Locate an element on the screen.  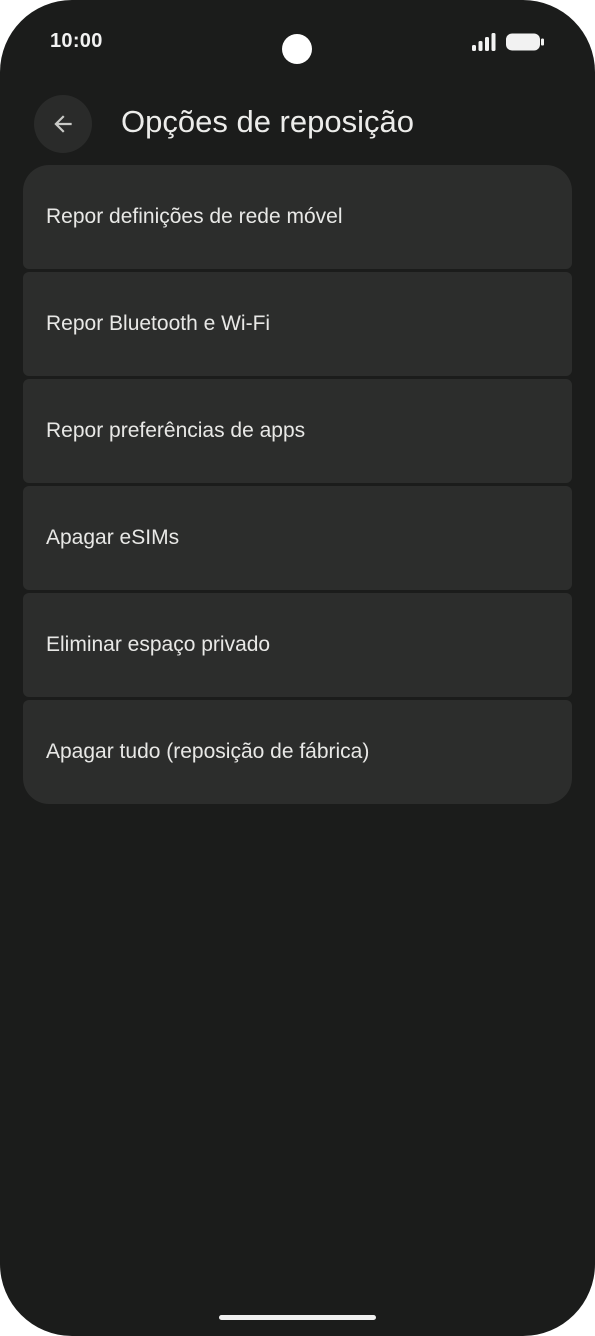
arrow-left-icon is located at coordinates (63, 124).